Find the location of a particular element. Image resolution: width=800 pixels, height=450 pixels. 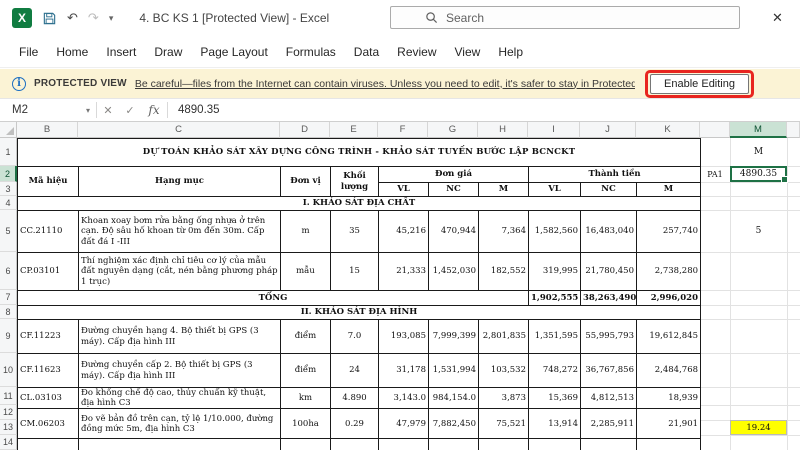

col-header-j: J is located at coordinates (608, 130).